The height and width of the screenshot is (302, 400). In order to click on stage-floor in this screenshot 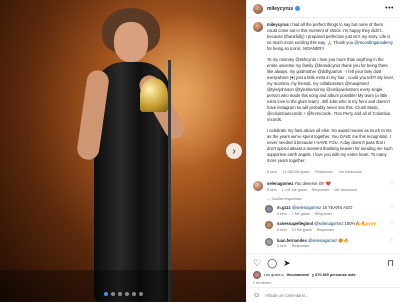, I will do `click(123, 286)`.